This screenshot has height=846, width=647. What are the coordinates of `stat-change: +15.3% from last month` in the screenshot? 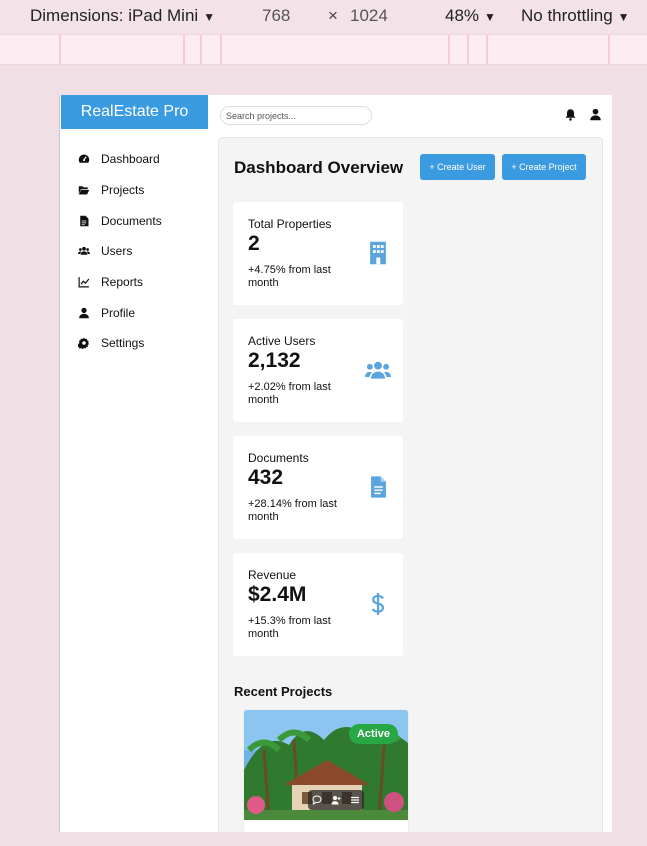 It's located at (289, 627).